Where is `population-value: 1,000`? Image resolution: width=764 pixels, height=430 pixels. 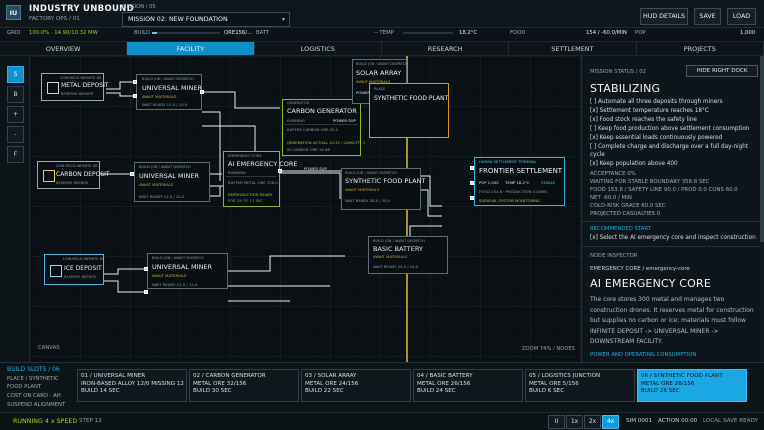
population-value: 1,000 is located at coordinates (748, 32).